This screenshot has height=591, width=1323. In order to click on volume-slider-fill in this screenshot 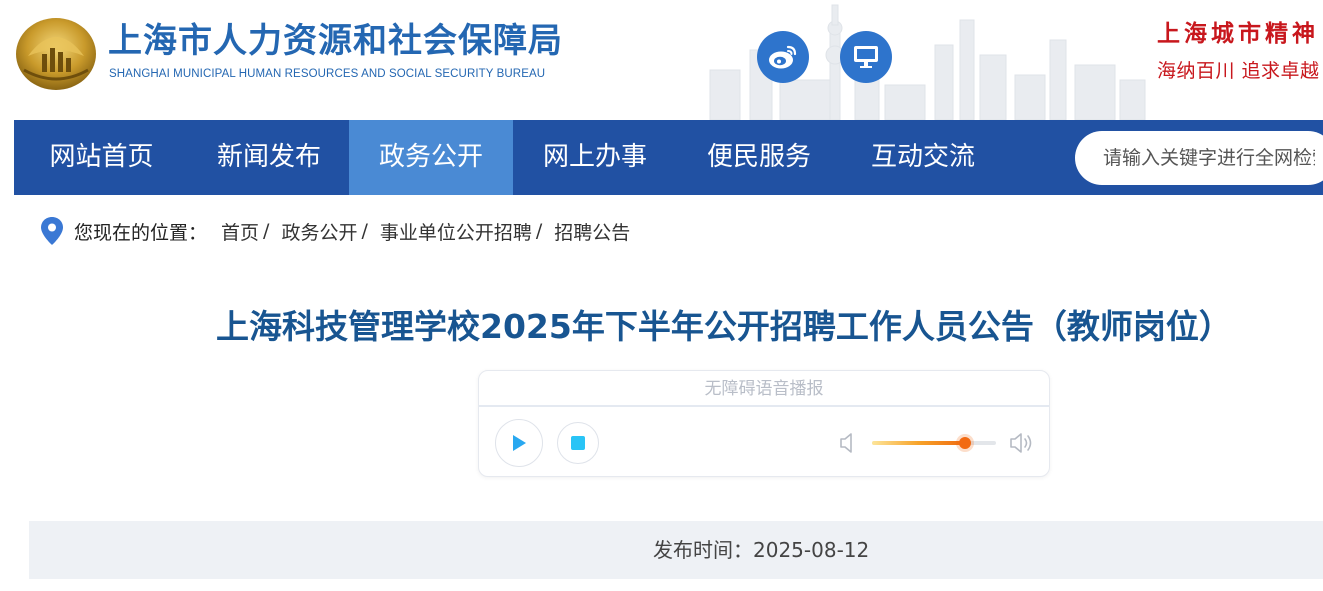, I will do `click(918, 443)`.